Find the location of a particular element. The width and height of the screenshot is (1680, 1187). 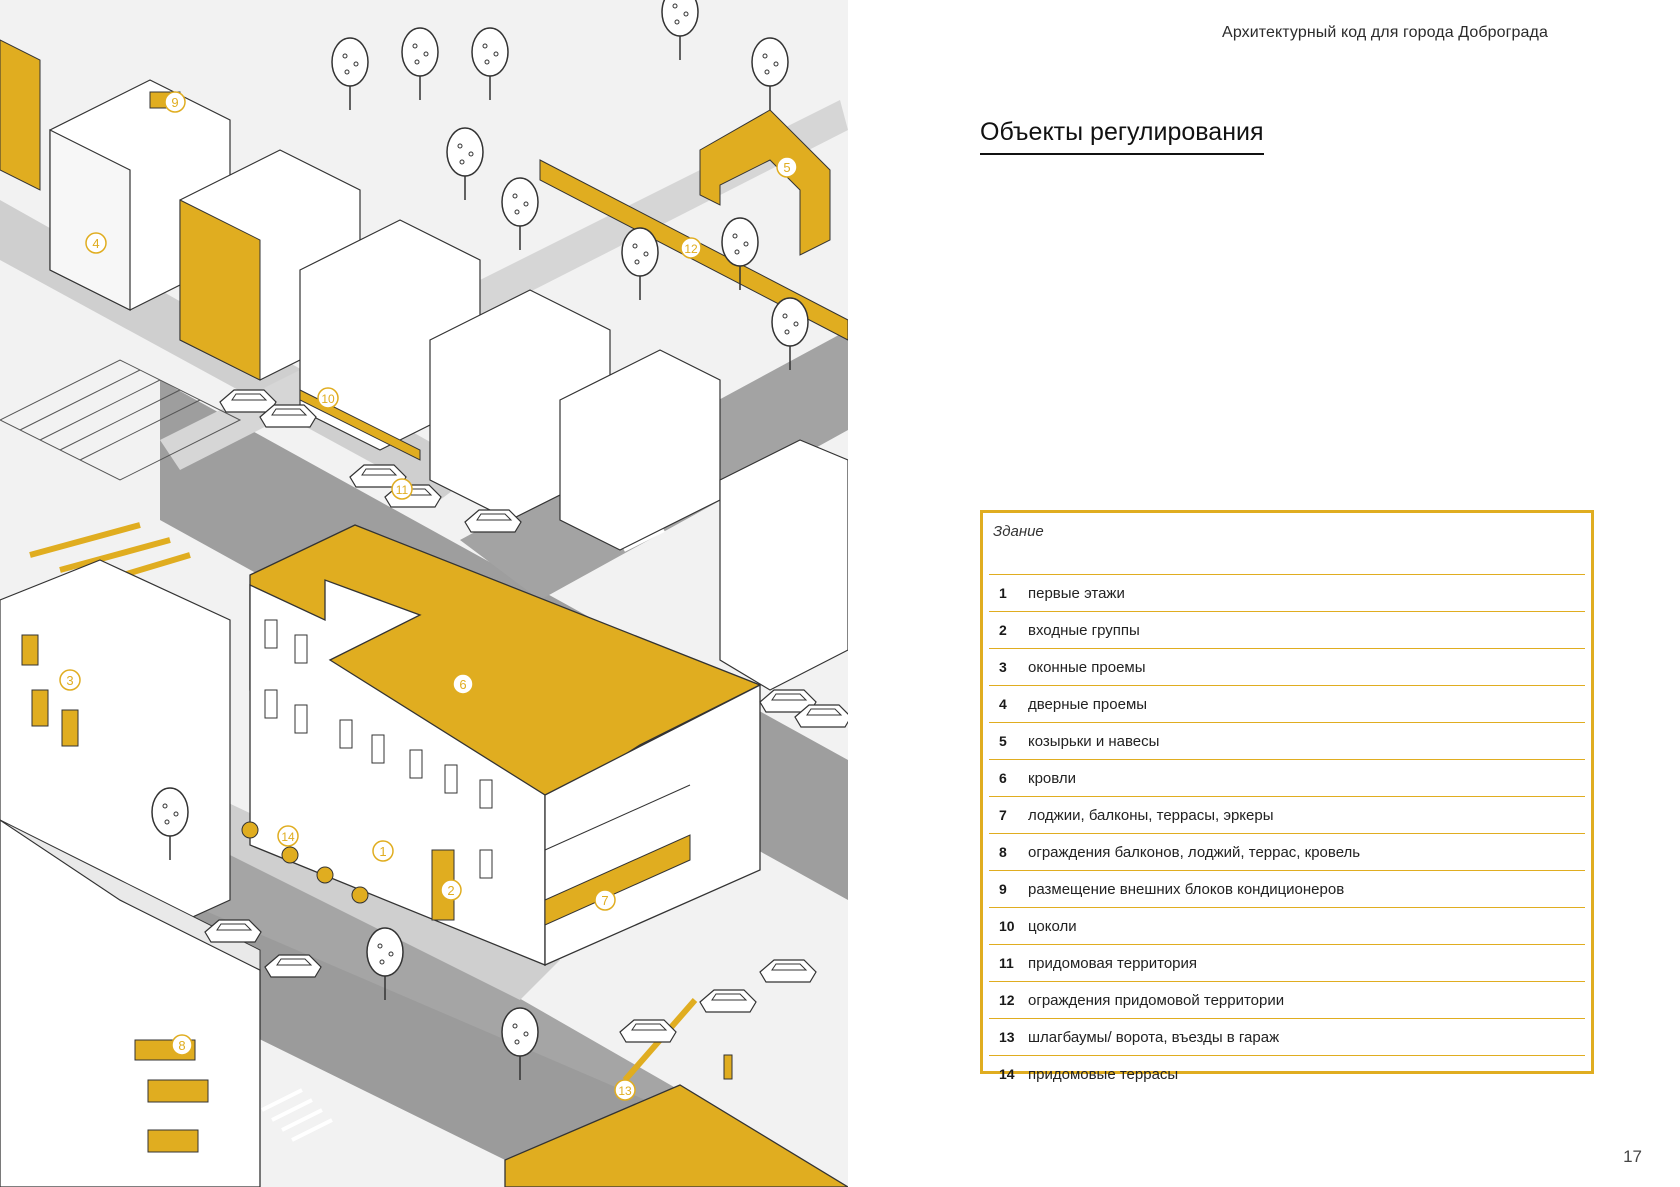

legend-item-number: 10 is located at coordinates (1007, 926).